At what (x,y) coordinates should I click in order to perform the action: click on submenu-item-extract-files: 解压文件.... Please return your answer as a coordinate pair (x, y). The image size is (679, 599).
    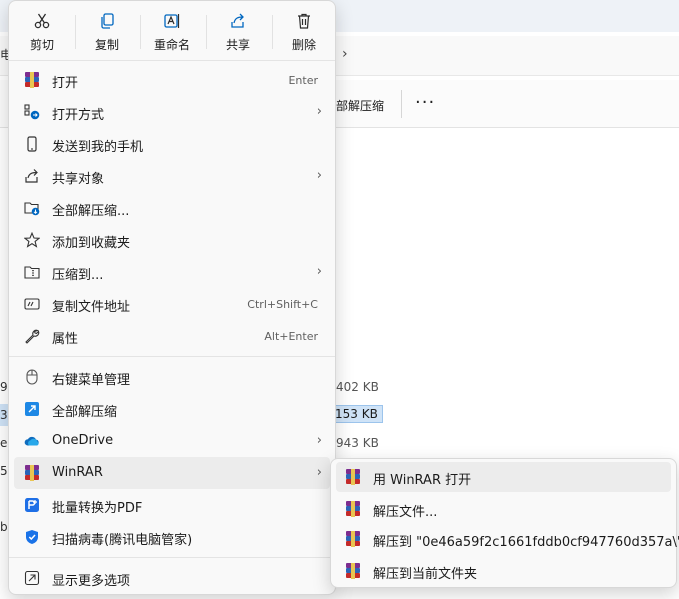
    Looking at the image, I should click on (503, 509).